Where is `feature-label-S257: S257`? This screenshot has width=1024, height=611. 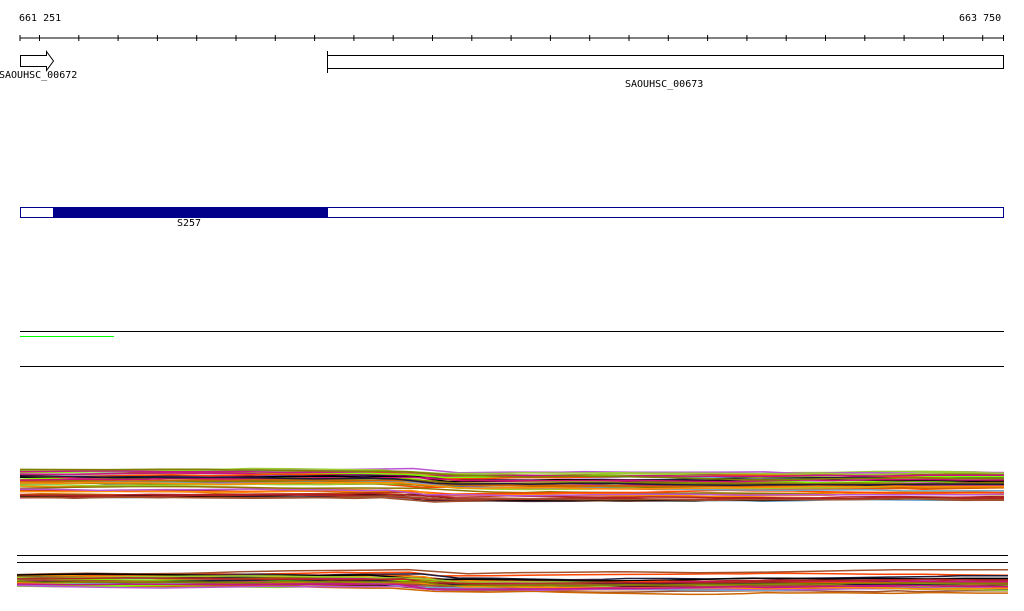
feature-label-S257: S257 is located at coordinates (189, 223).